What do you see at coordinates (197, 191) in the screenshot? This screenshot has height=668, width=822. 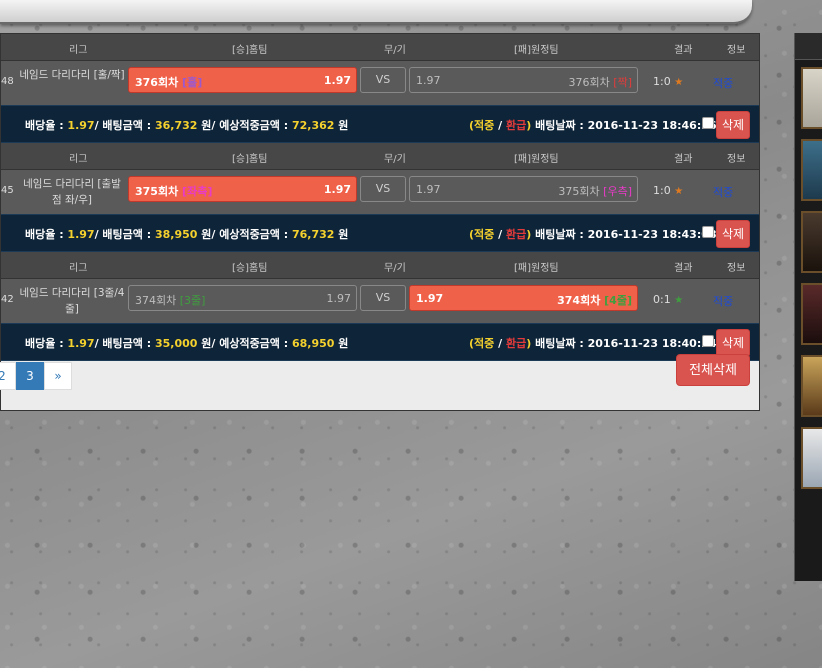 I see `home-pick-tag: [좌측]` at bounding box center [197, 191].